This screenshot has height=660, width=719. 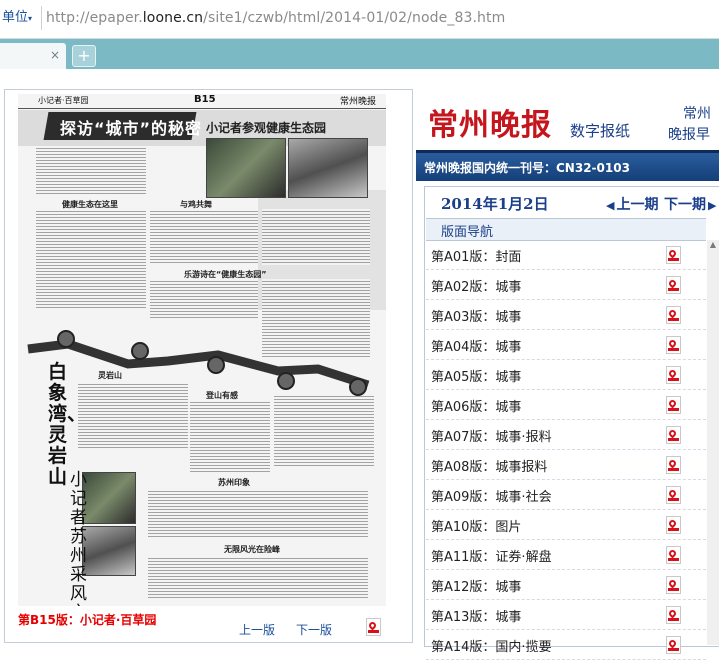 What do you see at coordinates (566, 315) in the screenshot?
I see `list-item: 第A03版：城事` at bounding box center [566, 315].